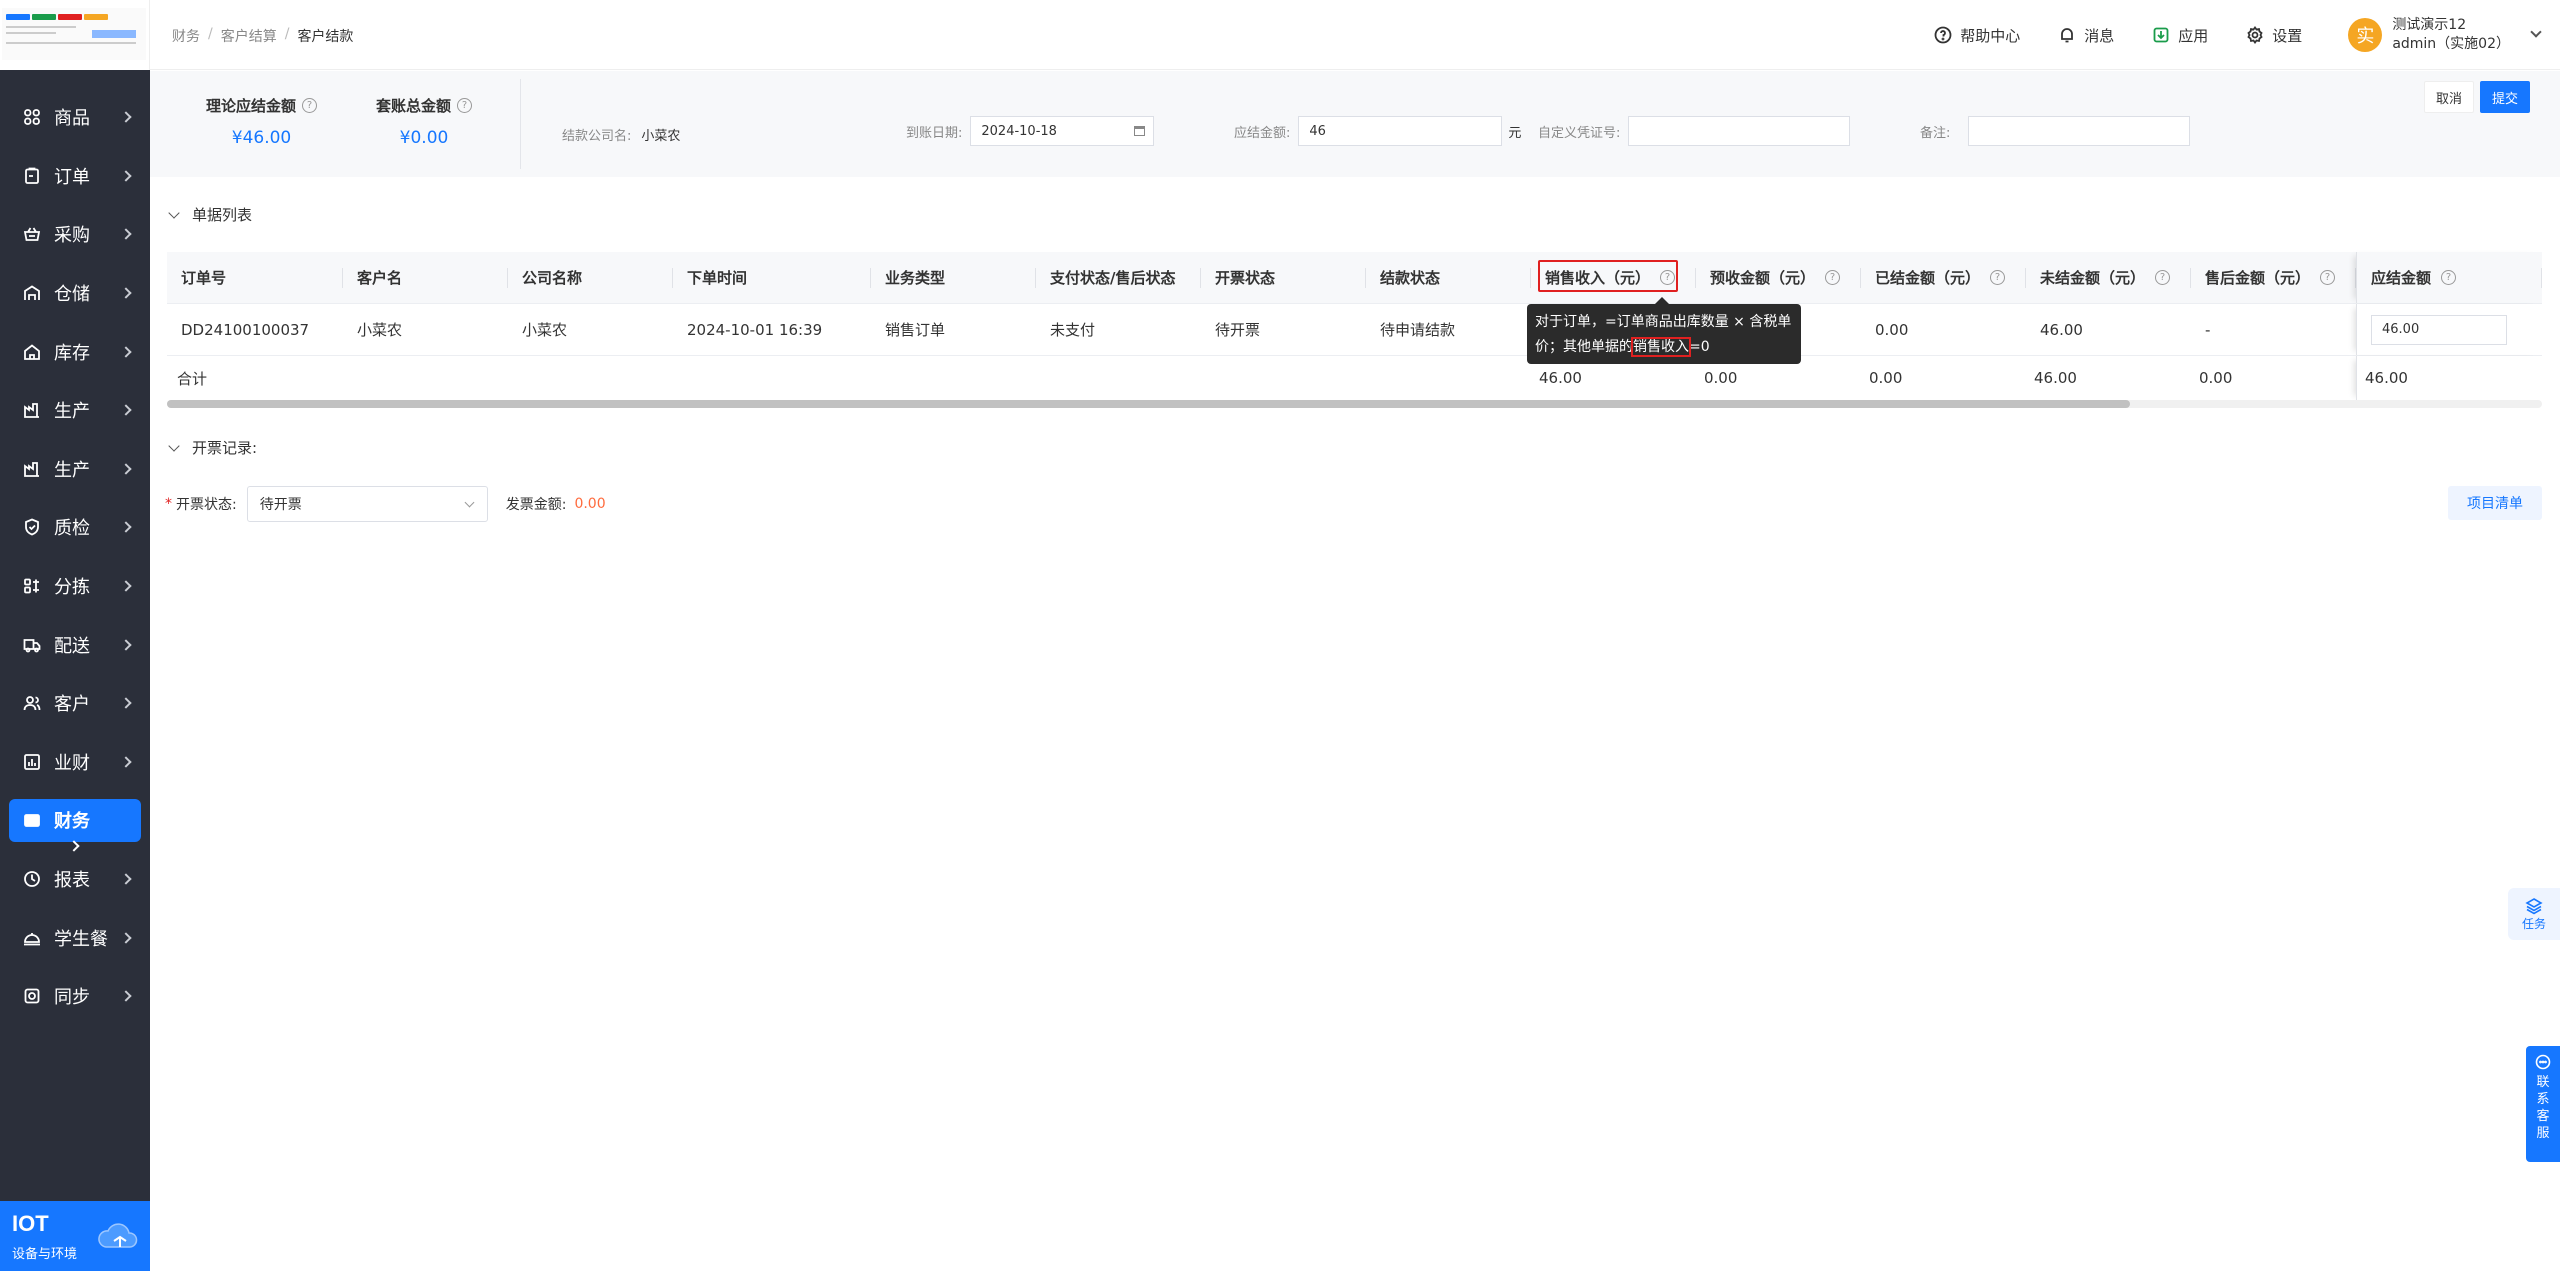 The height and width of the screenshot is (1271, 2560). What do you see at coordinates (72, 822) in the screenshot?
I see `sidebar-item-label: 财务` at bounding box center [72, 822].